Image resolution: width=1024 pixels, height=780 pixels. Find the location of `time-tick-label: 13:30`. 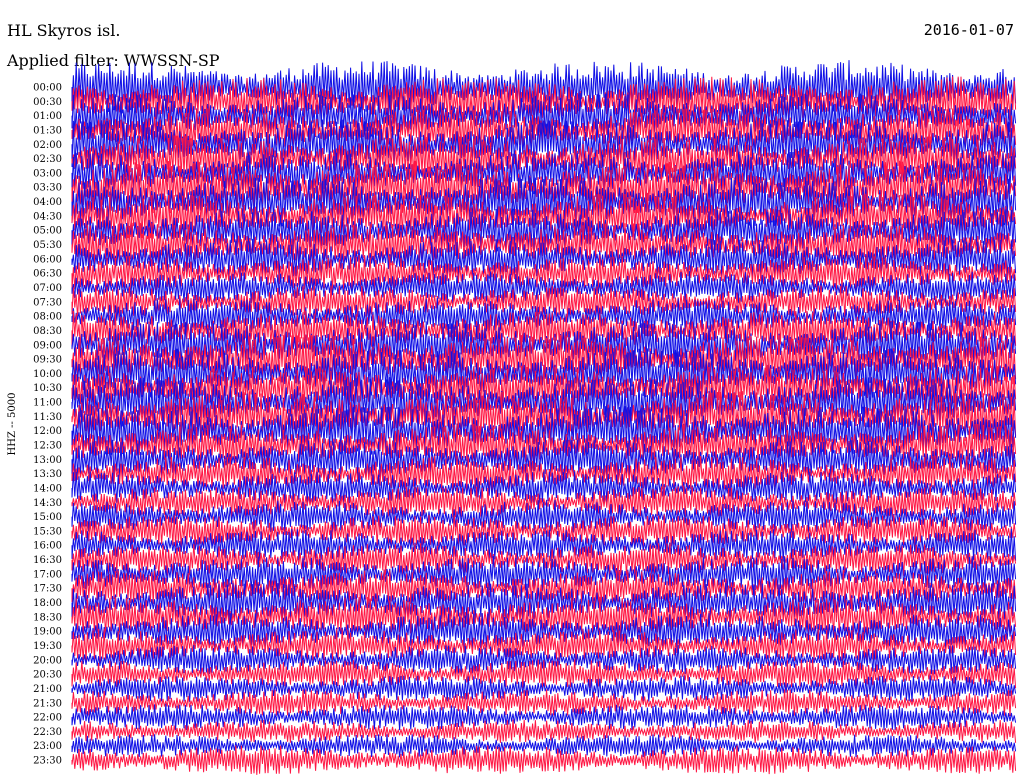

time-tick-label: 13:30 is located at coordinates (47, 474).